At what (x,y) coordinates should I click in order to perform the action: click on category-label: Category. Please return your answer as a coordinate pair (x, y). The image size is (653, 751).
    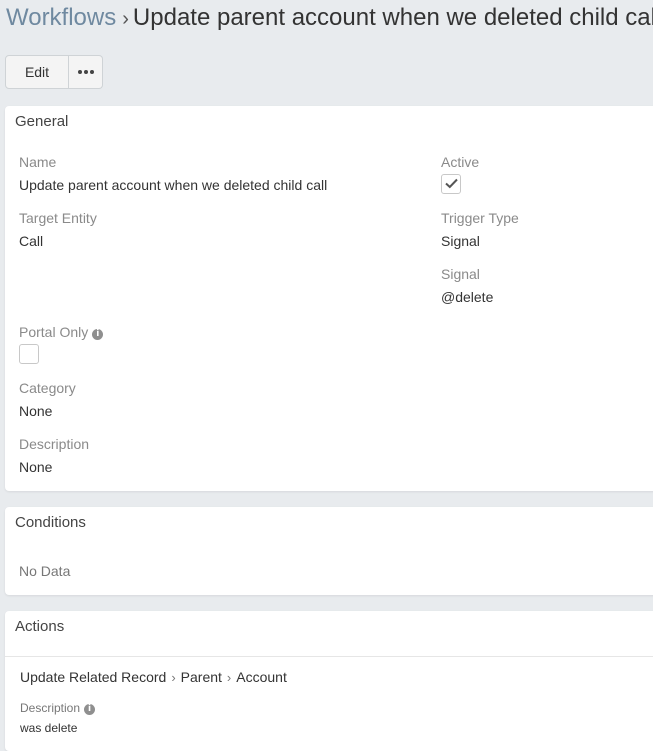
    Looking at the image, I should click on (47, 388).